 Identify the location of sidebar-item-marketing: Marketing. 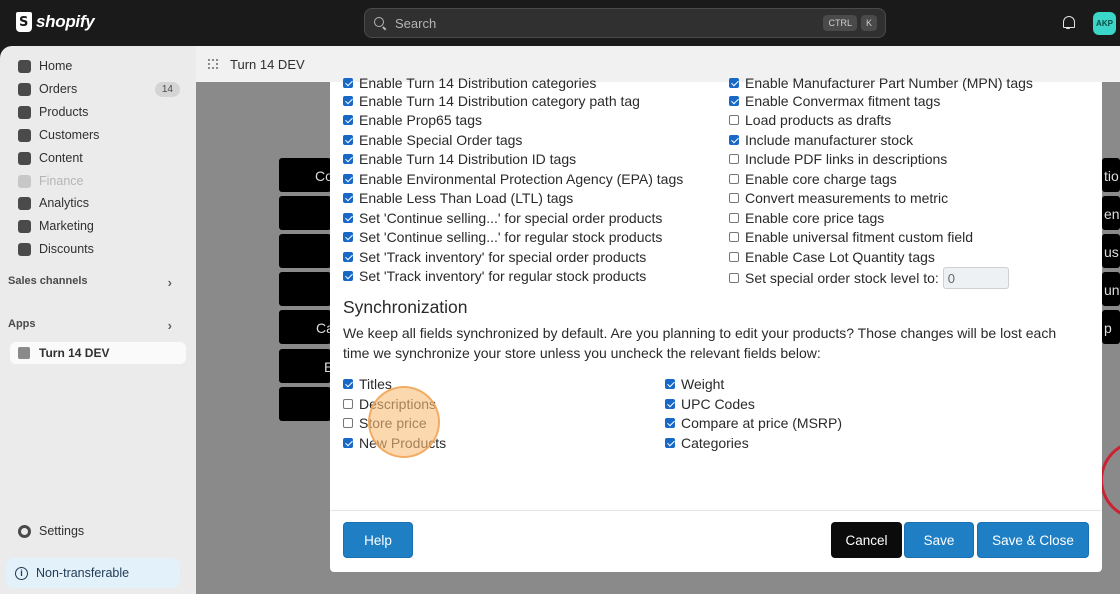
(98, 226).